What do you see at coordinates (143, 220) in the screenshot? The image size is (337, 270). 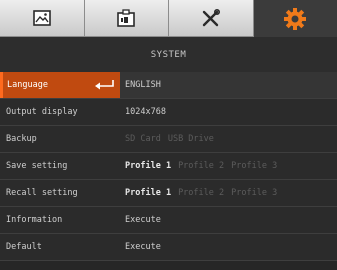 I see `information-execute: Execute` at bounding box center [143, 220].